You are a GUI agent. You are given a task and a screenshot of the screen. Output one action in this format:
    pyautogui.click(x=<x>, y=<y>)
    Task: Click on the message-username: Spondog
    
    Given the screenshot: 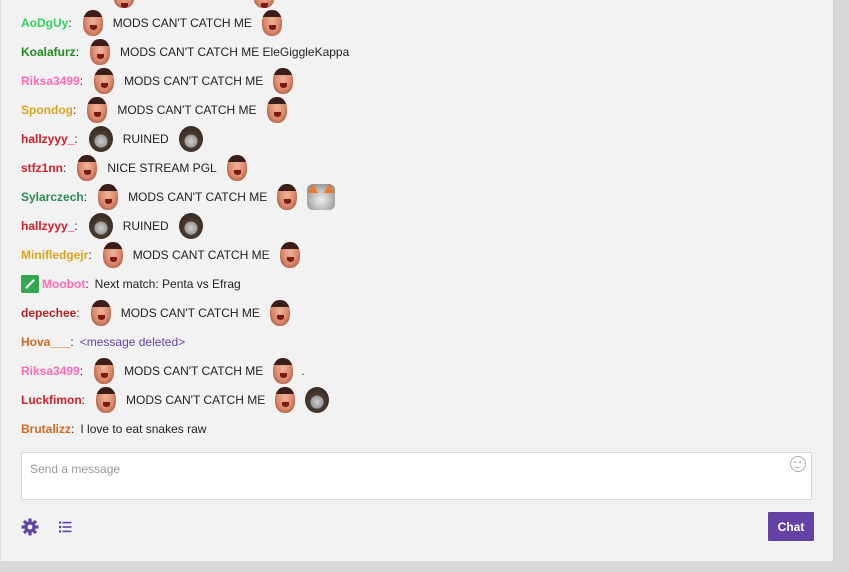 What is the action you would take?
    pyautogui.click(x=47, y=110)
    